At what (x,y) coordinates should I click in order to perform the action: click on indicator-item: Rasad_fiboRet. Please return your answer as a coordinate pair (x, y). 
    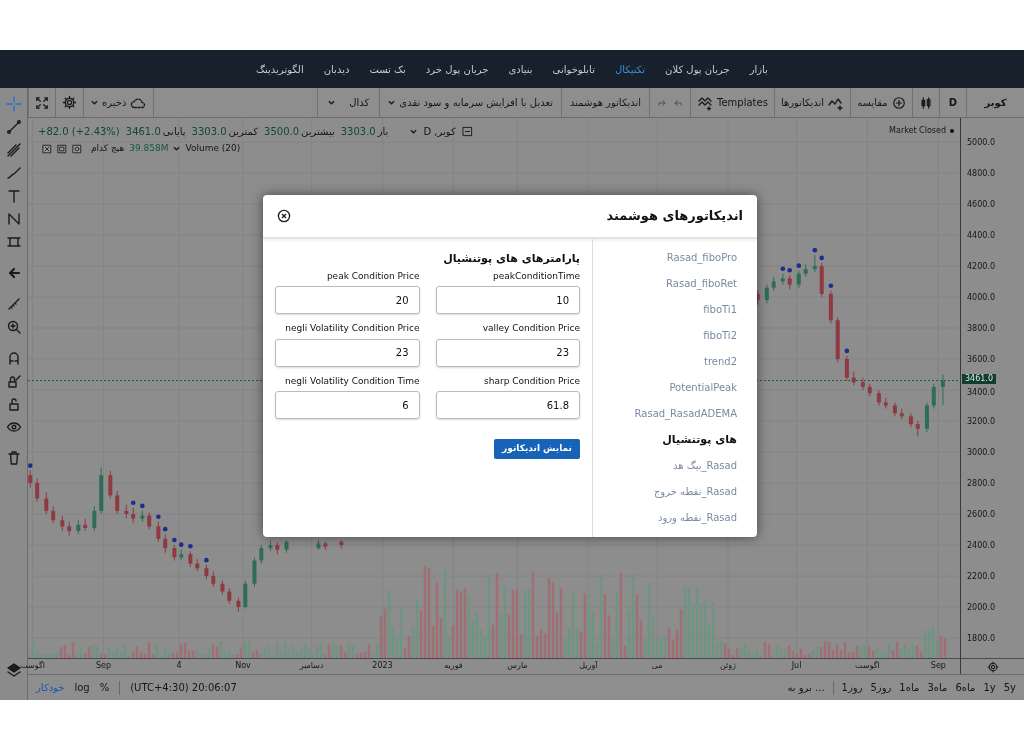
    Looking at the image, I should click on (701, 284).